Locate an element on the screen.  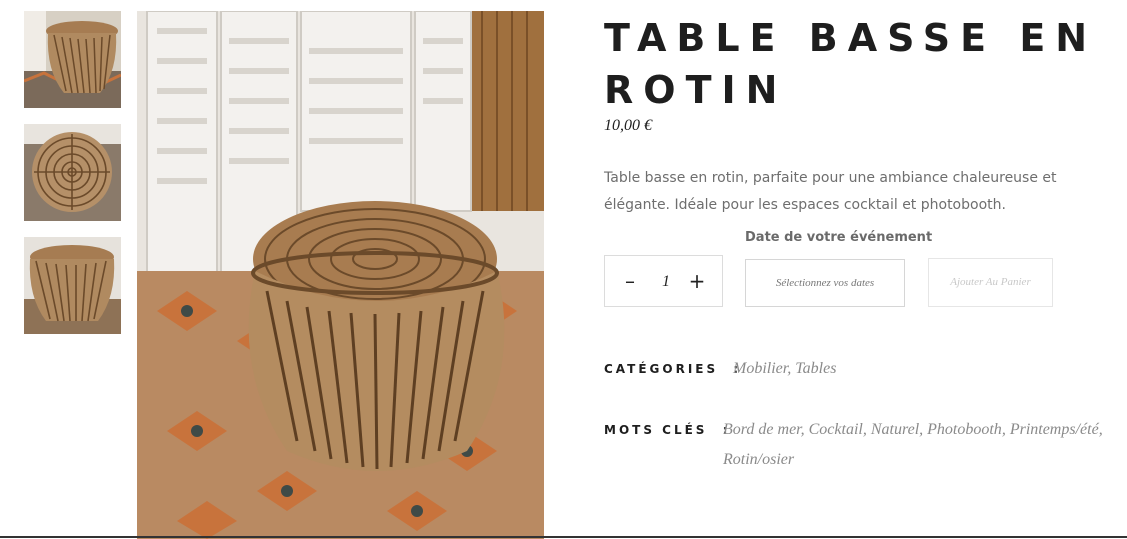
tag-link-cocktail: Cocktail is located at coordinates (836, 429).